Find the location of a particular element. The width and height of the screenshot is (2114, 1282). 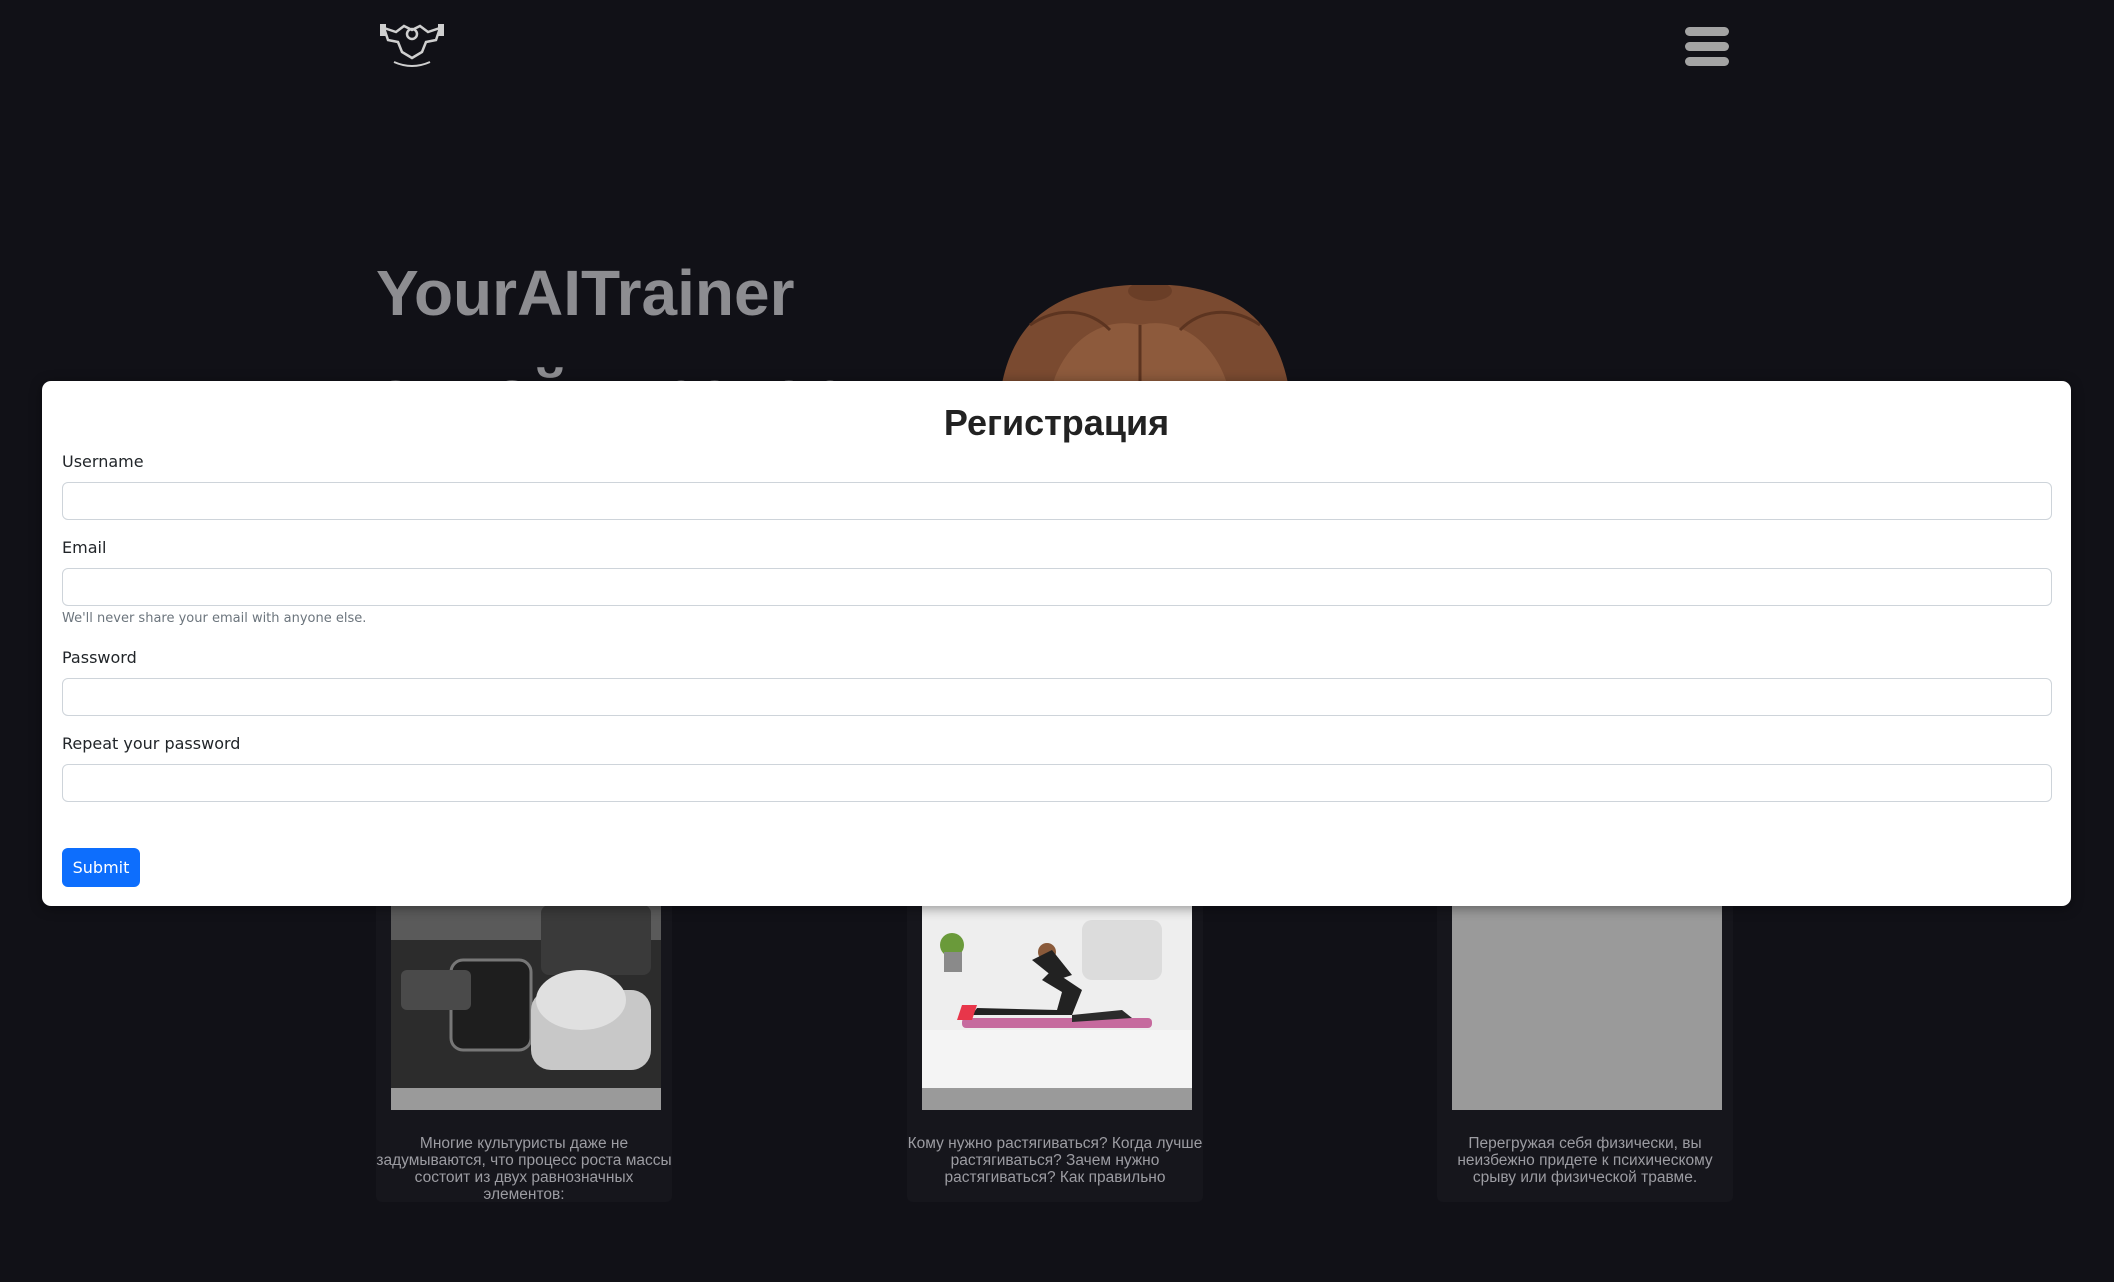

repeat-password-label: Repeat your password is located at coordinates (151, 743).